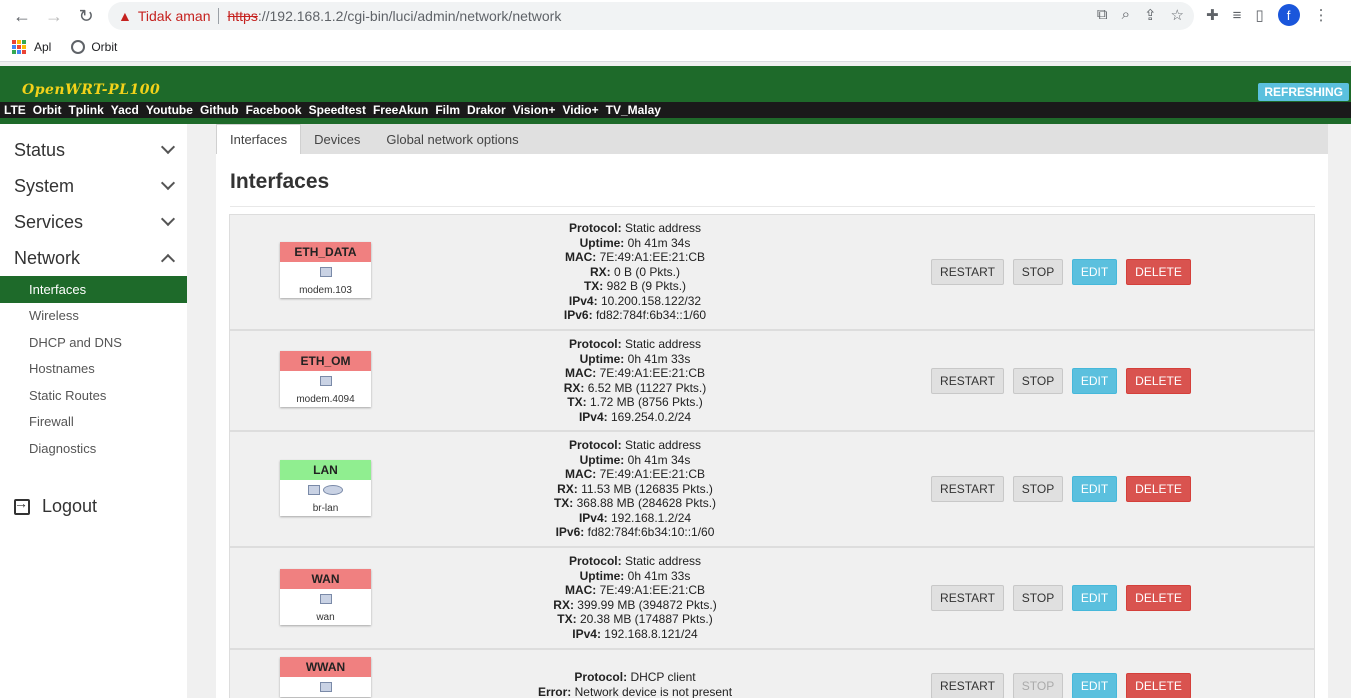 The height and width of the screenshot is (698, 1351). What do you see at coordinates (31, 46) in the screenshot?
I see `bookmark-apl: Apl` at bounding box center [31, 46].